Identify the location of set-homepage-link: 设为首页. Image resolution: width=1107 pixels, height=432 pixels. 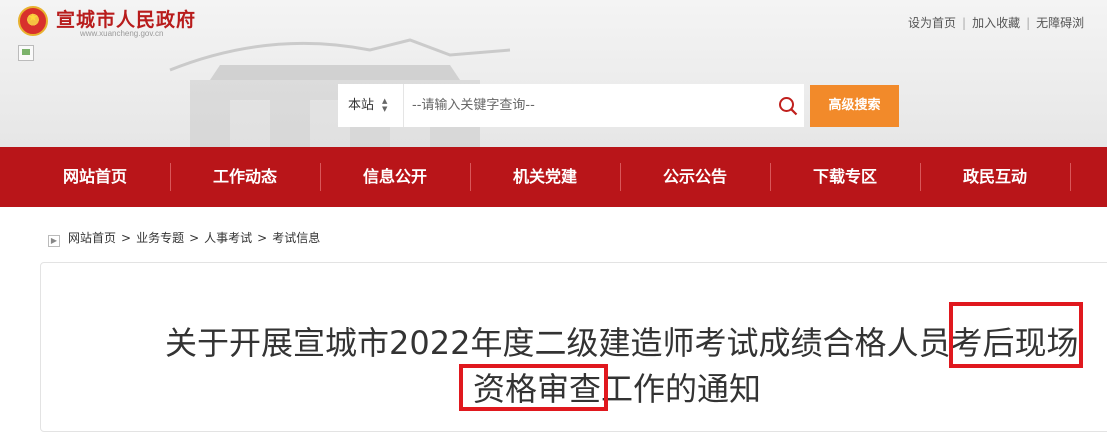
(932, 23).